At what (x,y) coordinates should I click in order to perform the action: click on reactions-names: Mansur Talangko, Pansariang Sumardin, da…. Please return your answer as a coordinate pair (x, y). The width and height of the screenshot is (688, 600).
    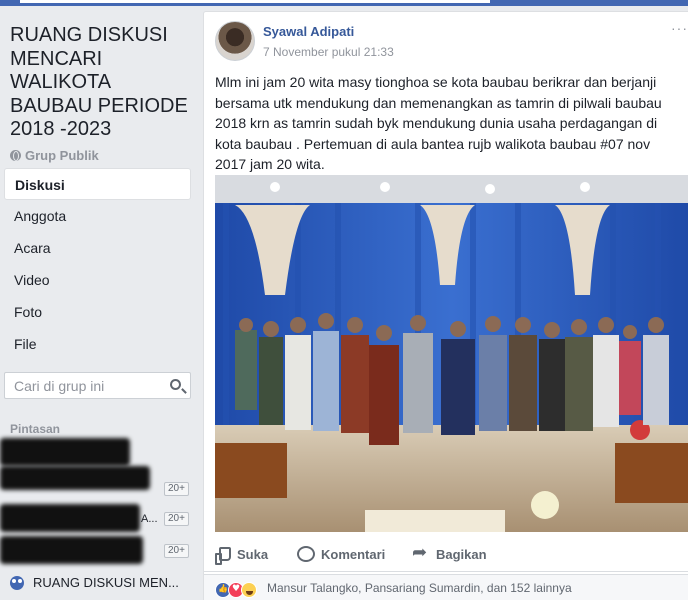
    Looking at the image, I should click on (419, 588).